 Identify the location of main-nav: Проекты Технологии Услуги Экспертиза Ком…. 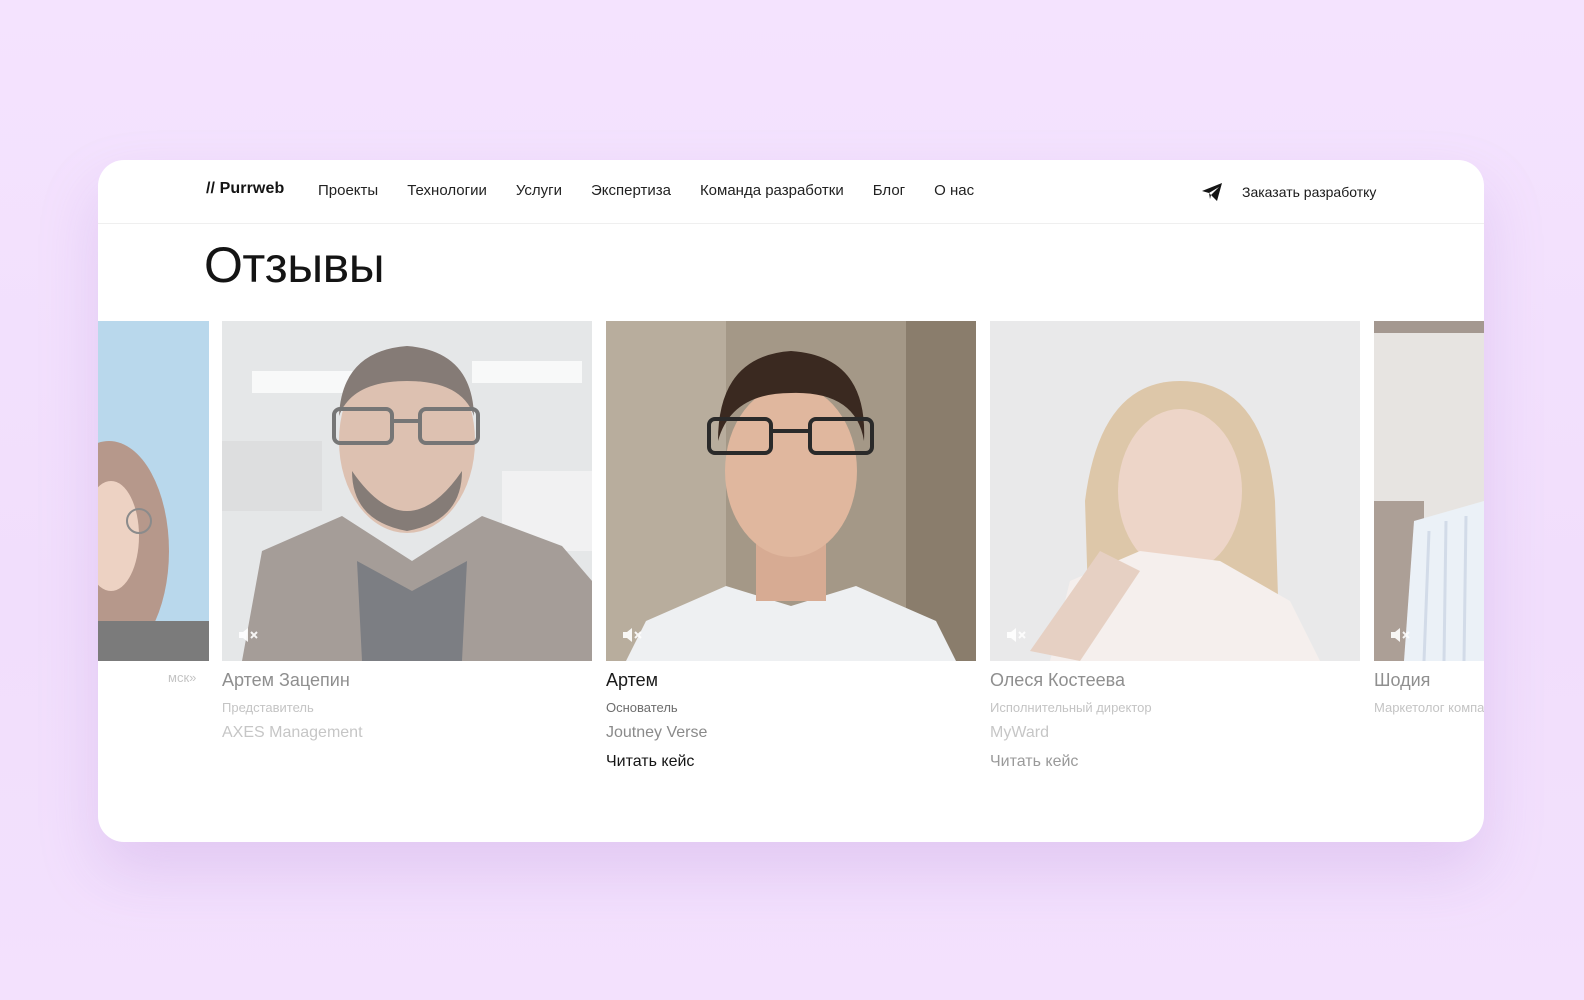
(646, 190).